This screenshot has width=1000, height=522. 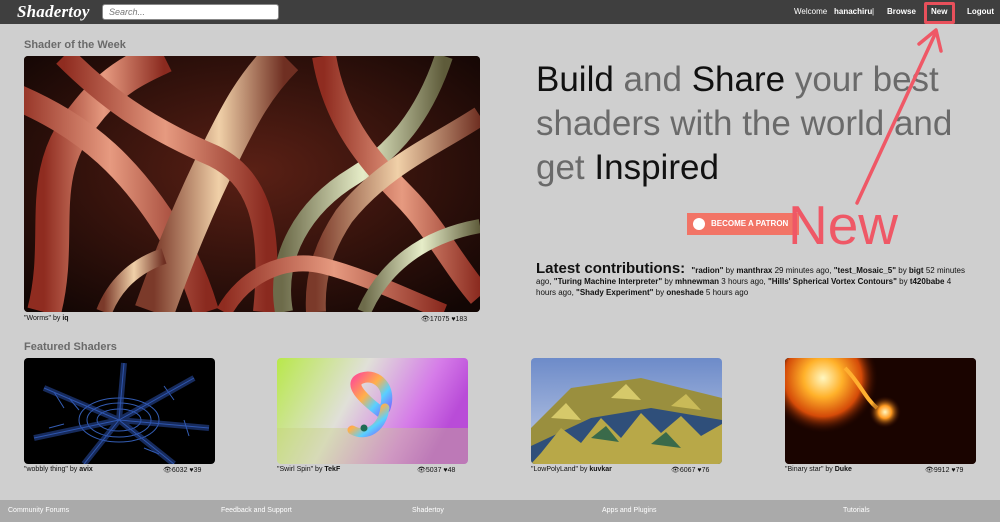 I want to click on view-count: 5037, so click(x=433, y=470).